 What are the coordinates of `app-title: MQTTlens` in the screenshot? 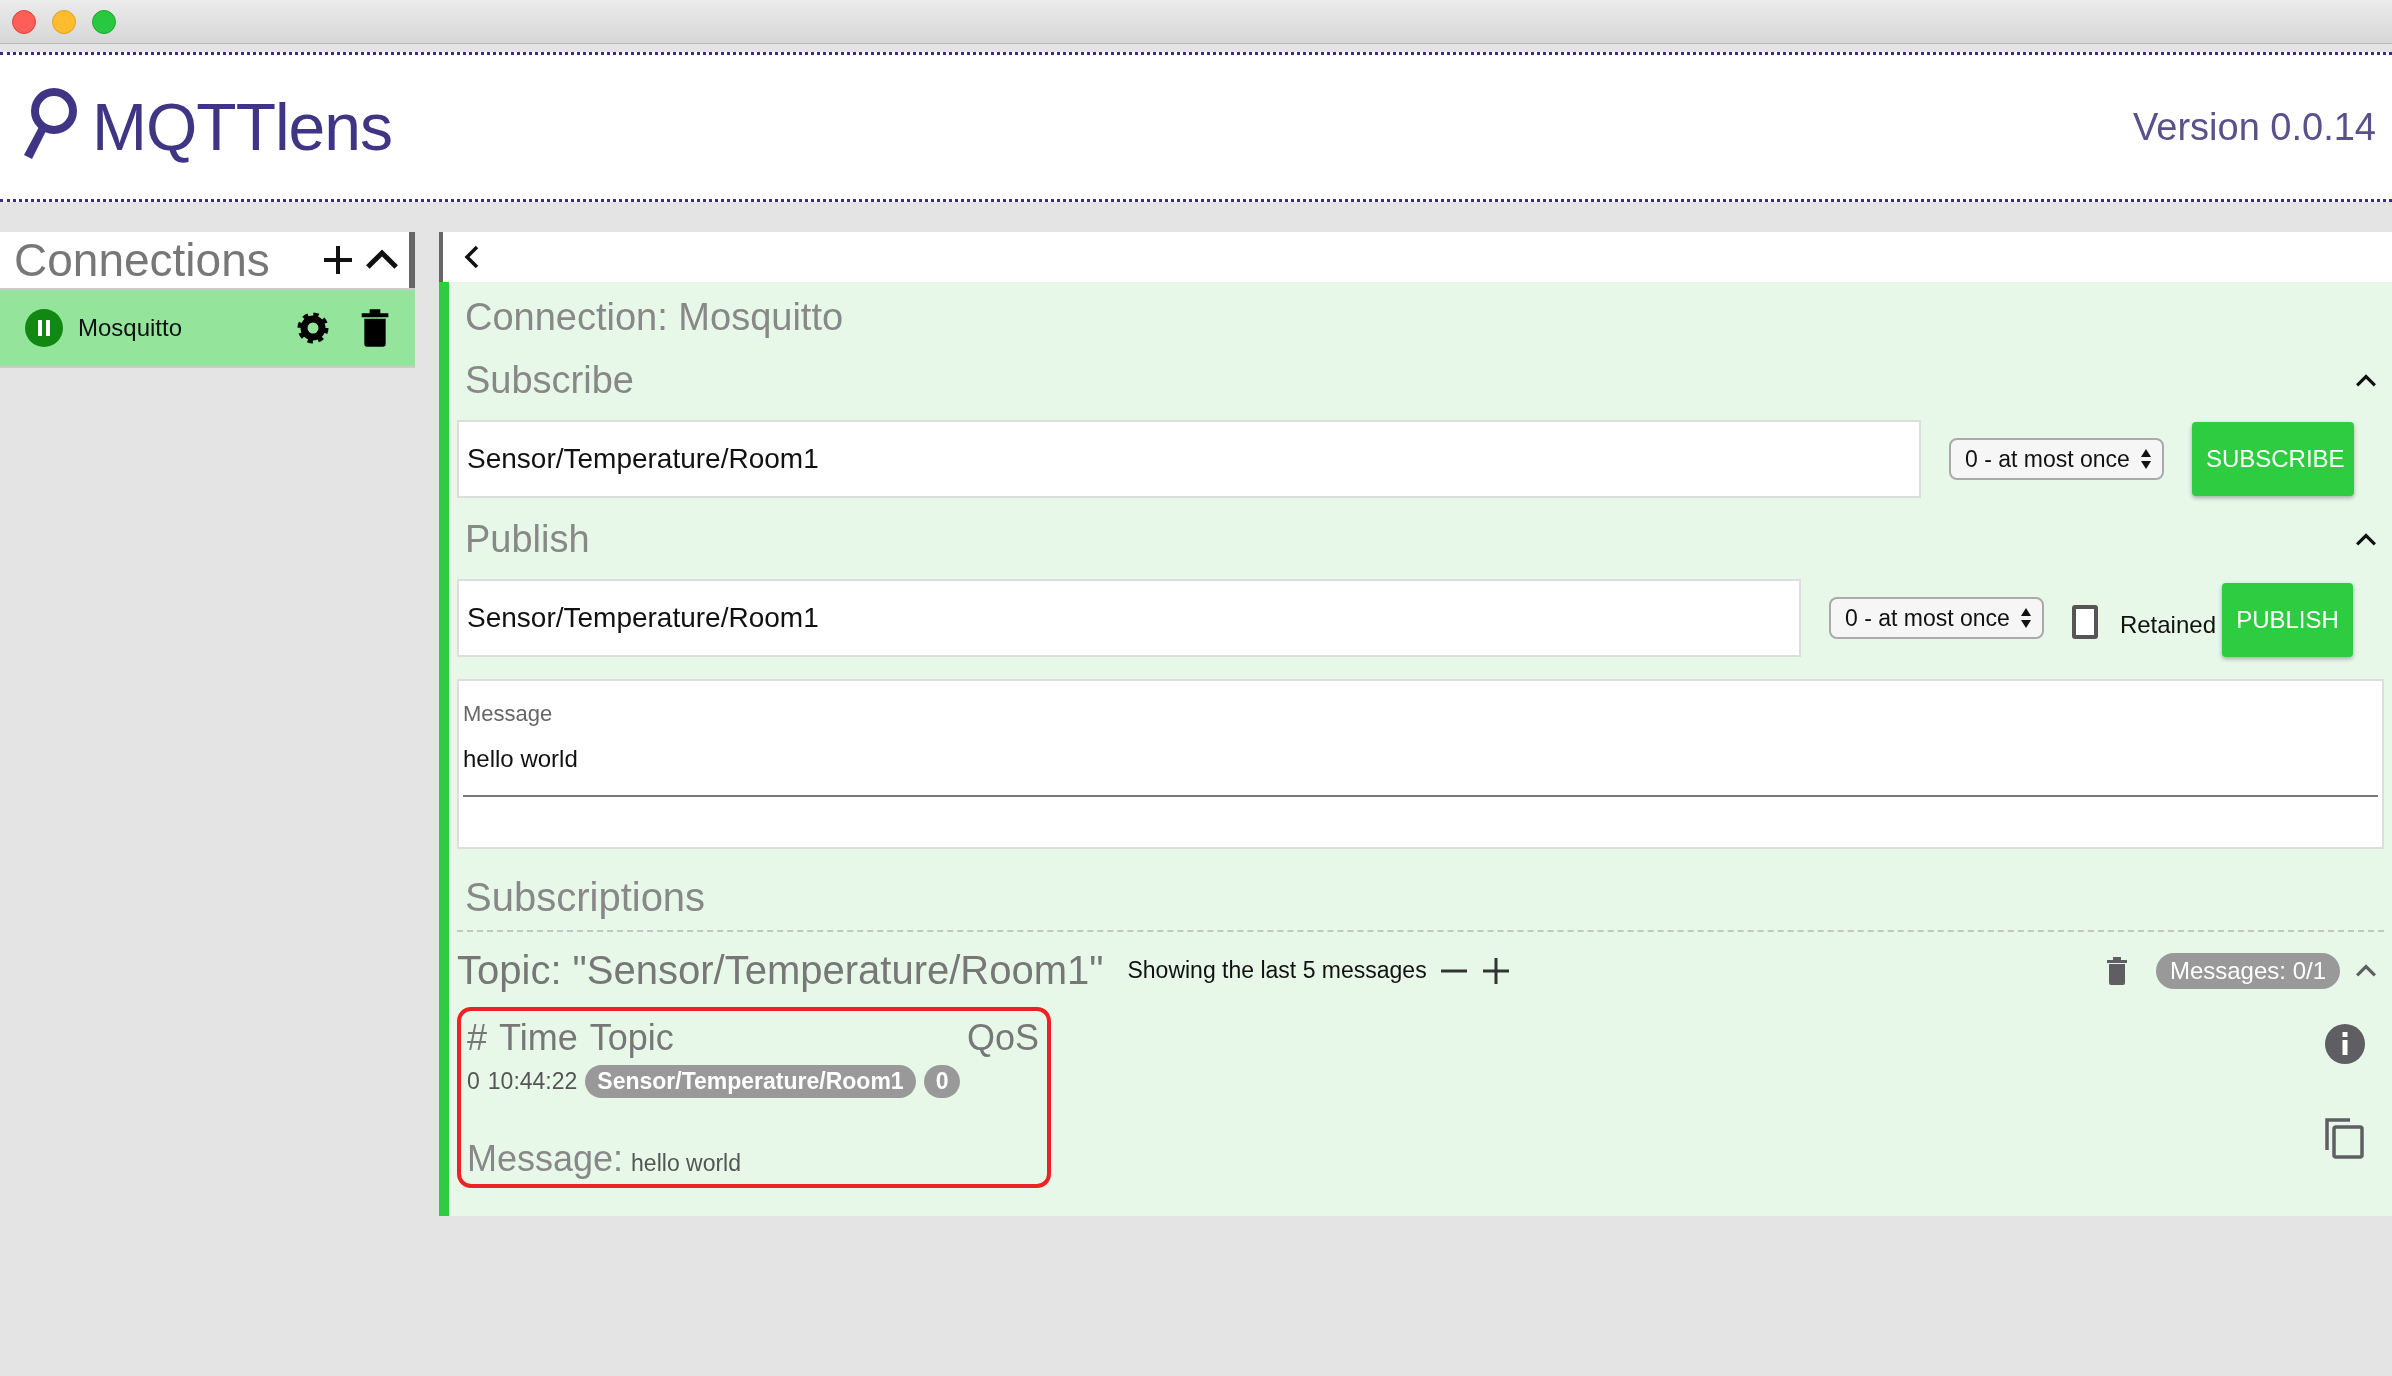 It's located at (242, 127).